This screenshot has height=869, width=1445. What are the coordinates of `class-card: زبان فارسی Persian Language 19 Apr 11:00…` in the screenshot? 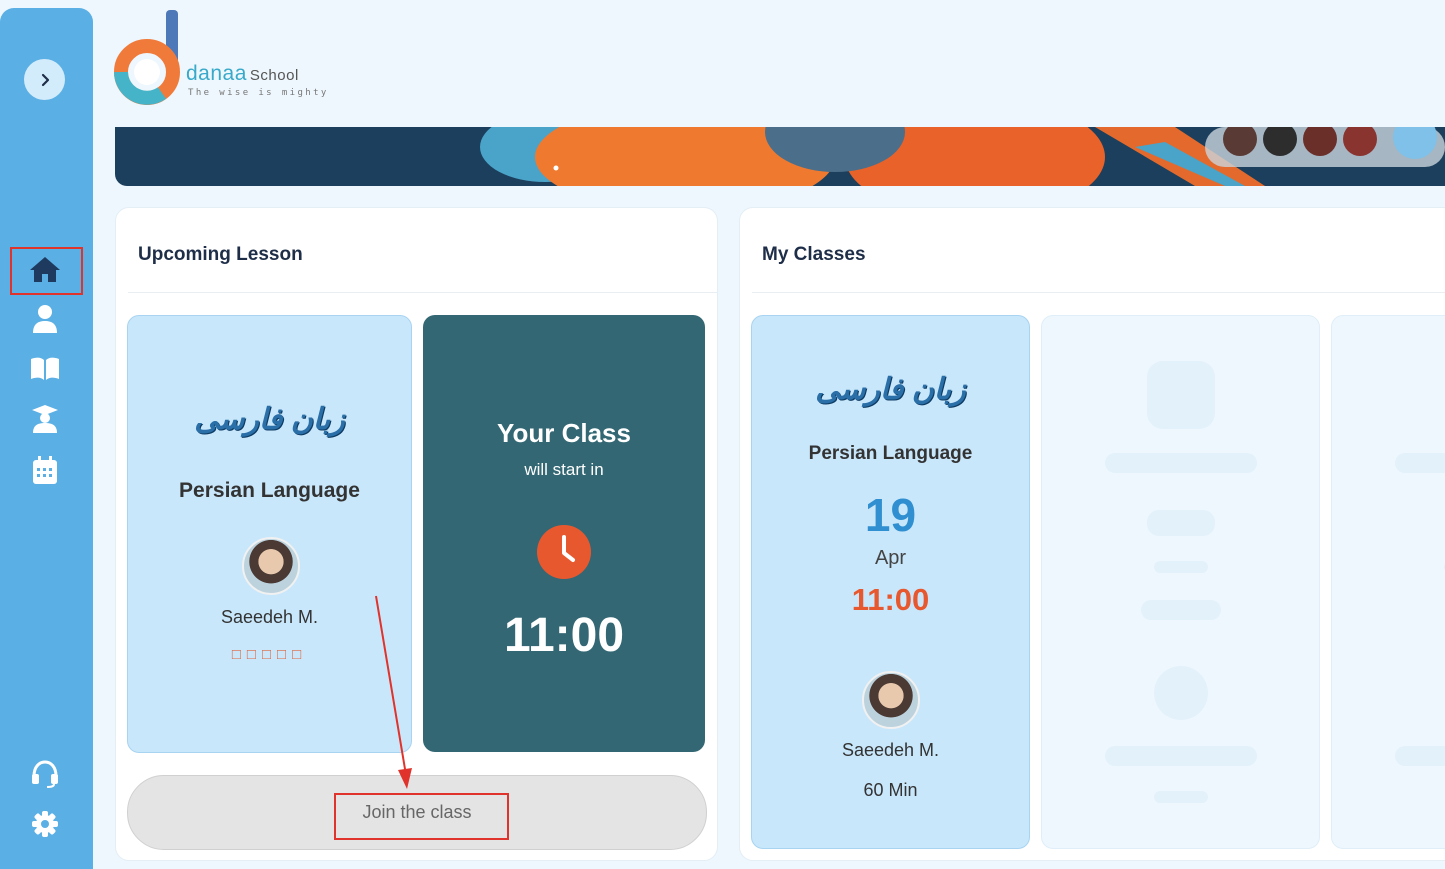 It's located at (890, 582).